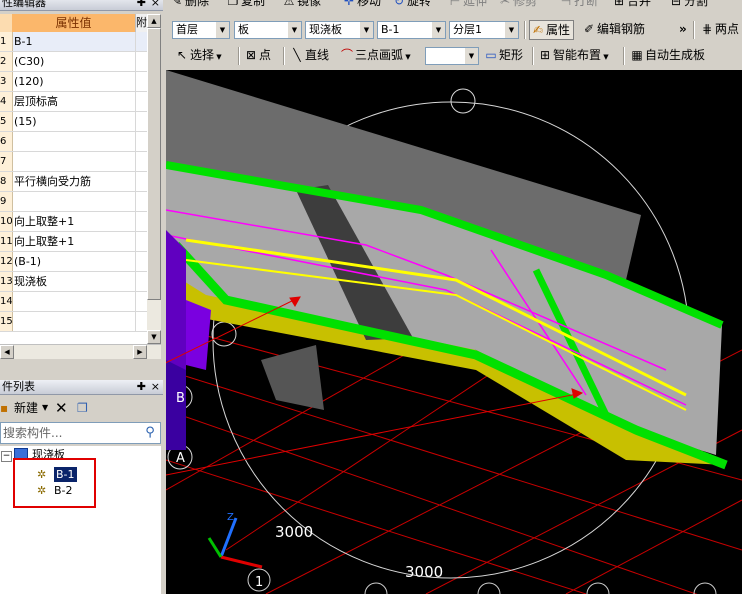 This screenshot has width=742, height=594. What do you see at coordinates (631, 5) in the screenshot?
I see `merge-button: ⊞ 合并` at bounding box center [631, 5].